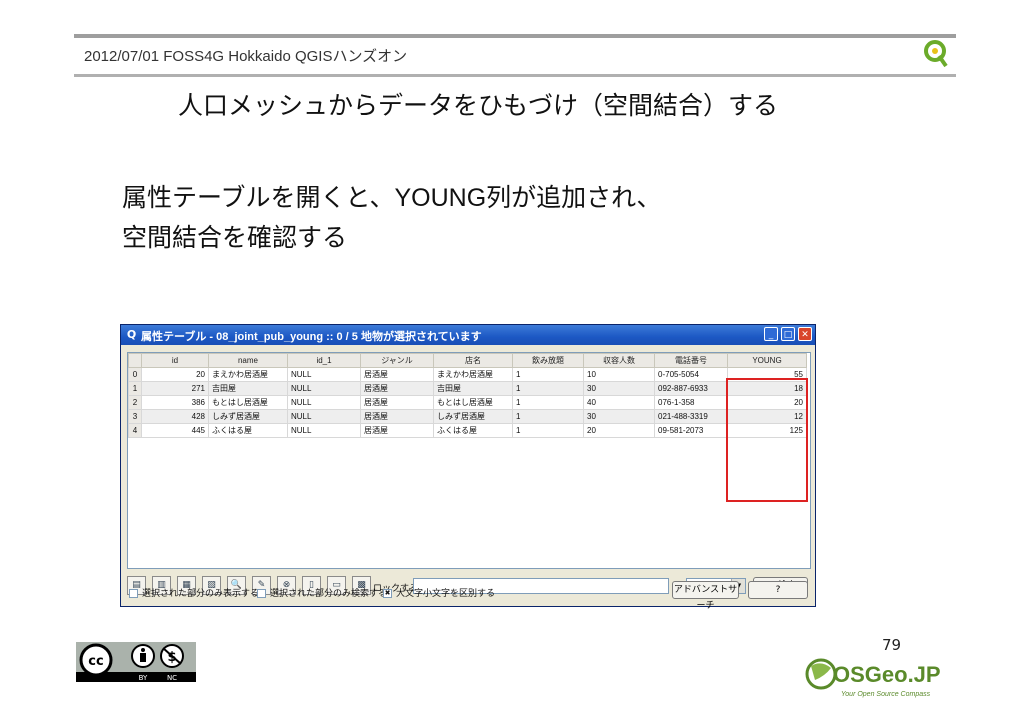 This screenshot has height=728, width=1030. What do you see at coordinates (392, 198) in the screenshot?
I see `body-line-1: 属性テーブルを開くと、YOUNG列が追加され、` at bounding box center [392, 198].